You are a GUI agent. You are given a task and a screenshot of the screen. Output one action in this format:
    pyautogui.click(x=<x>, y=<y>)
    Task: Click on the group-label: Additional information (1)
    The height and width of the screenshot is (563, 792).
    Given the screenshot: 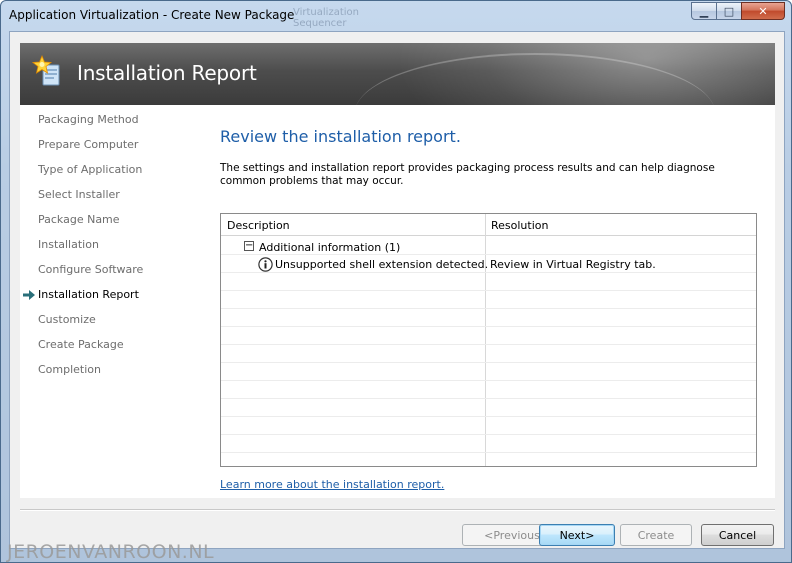 What is the action you would take?
    pyautogui.click(x=329, y=247)
    